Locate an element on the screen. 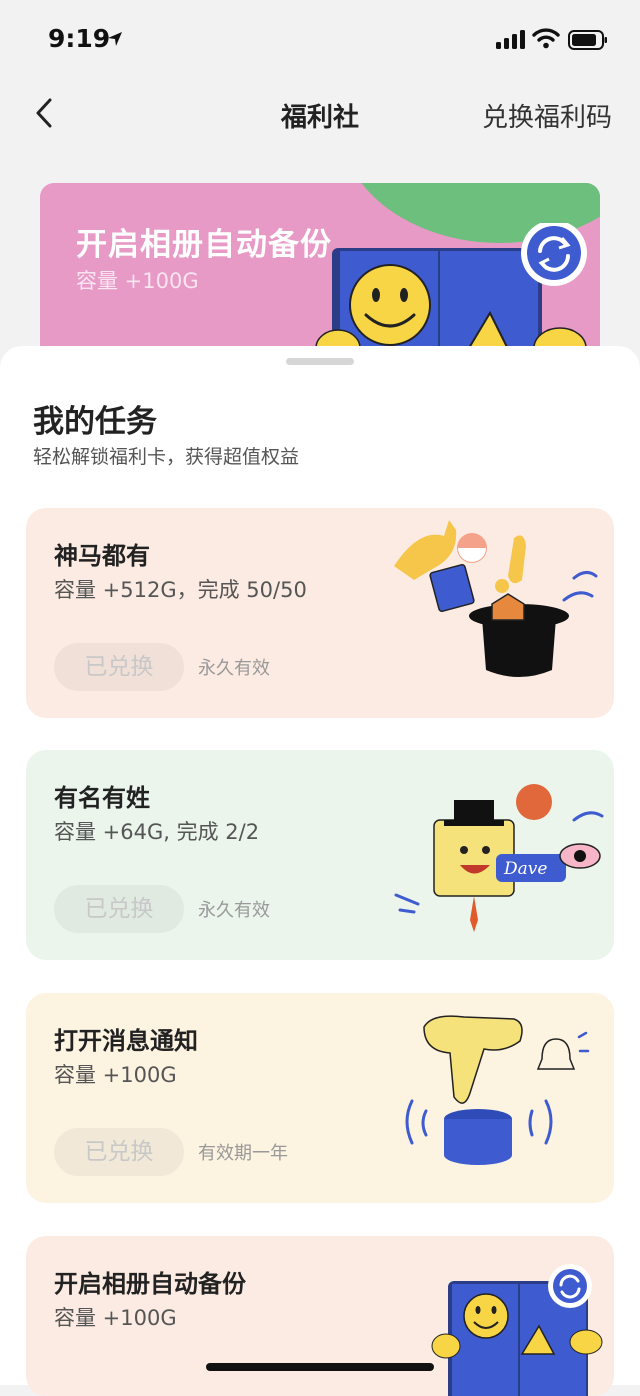 The height and width of the screenshot is (1396, 640). validity-label: 有效期一年 is located at coordinates (243, 1153).